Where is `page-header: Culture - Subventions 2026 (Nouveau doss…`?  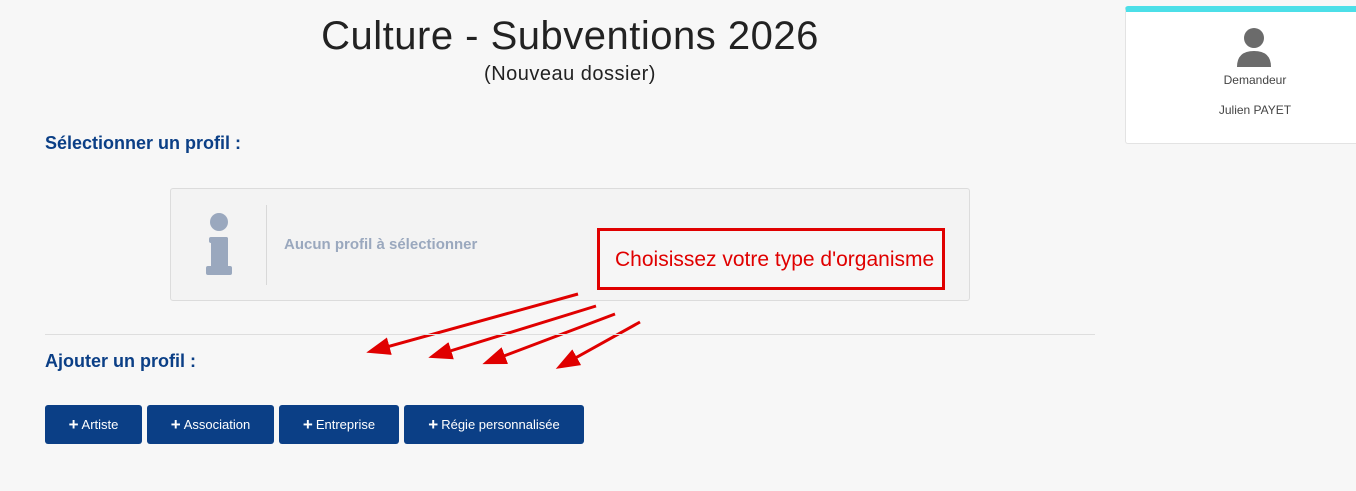
page-header: Culture - Subventions 2026 (Nouveau doss… is located at coordinates (570, 49).